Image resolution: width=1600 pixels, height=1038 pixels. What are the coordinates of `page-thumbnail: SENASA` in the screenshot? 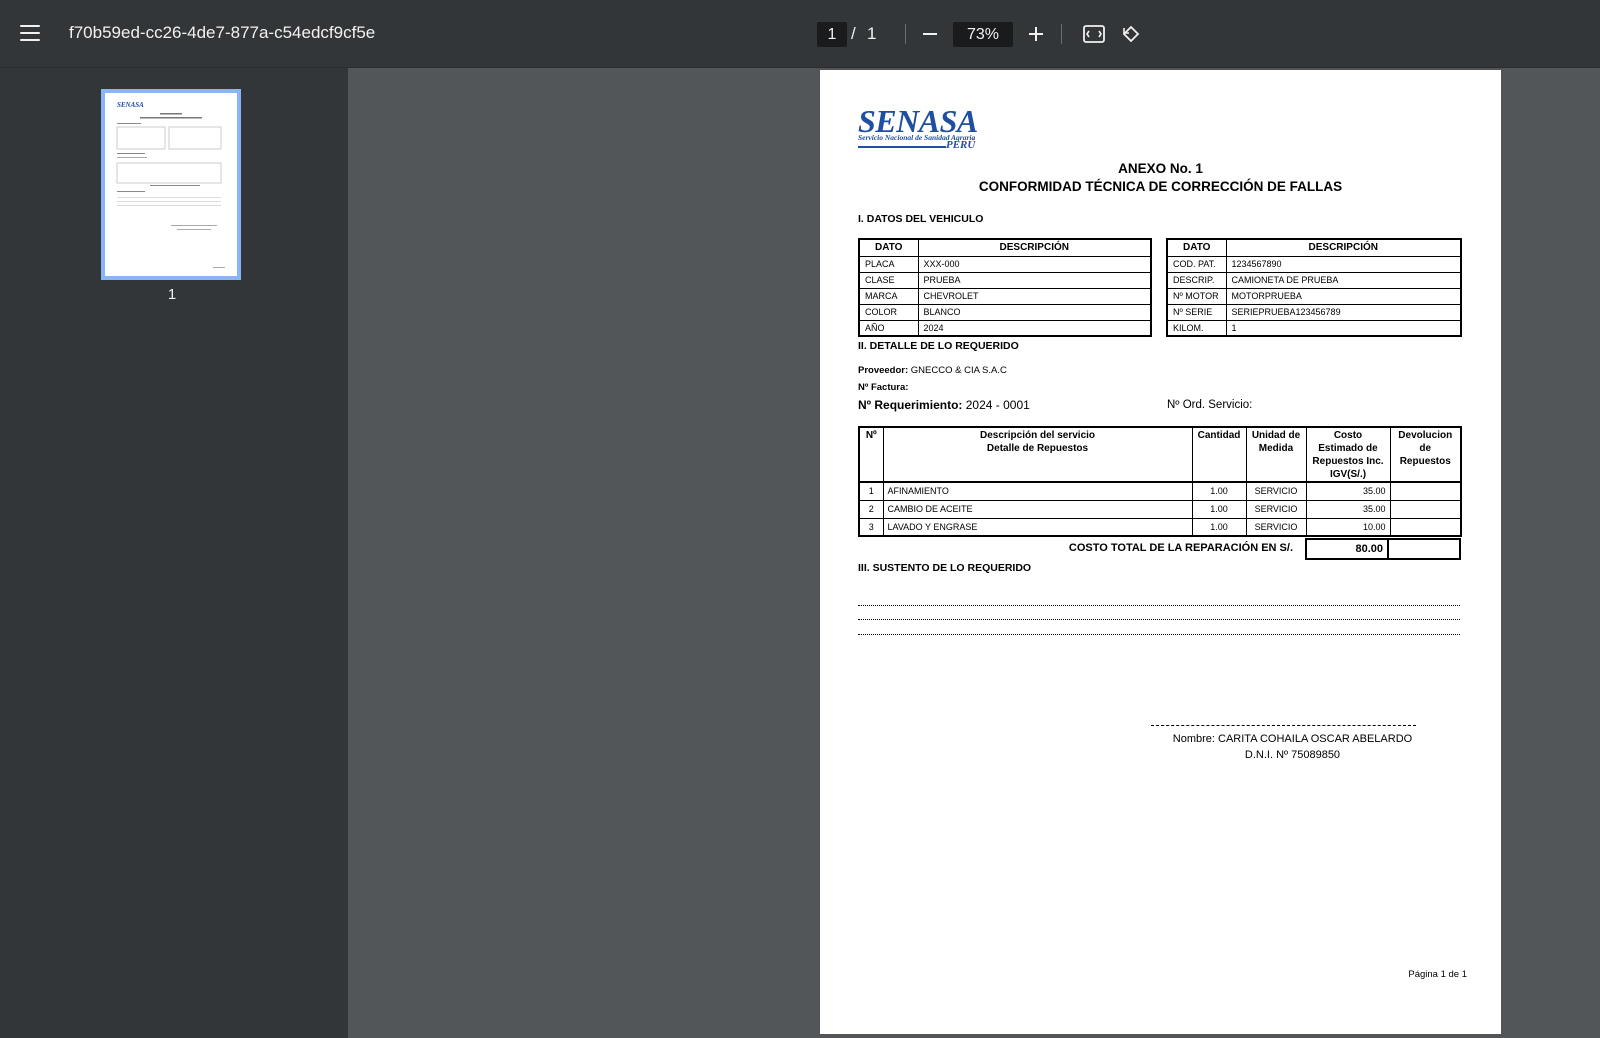 It's located at (171, 184).